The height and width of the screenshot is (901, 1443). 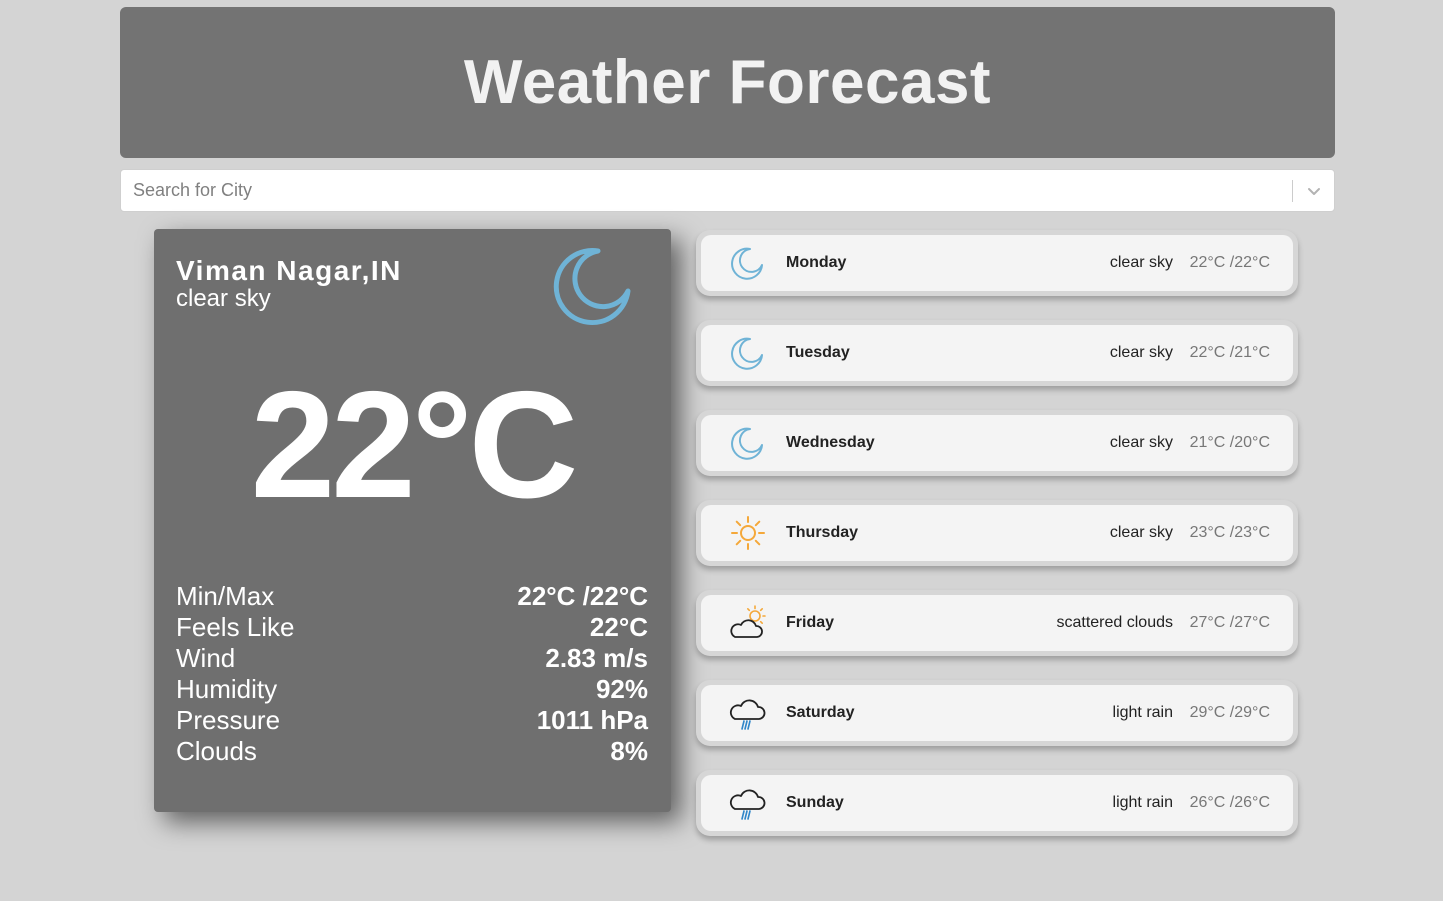 I want to click on forecast-item-friday: Friday scattered clouds 27°C /27°C, so click(x=997, y=623).